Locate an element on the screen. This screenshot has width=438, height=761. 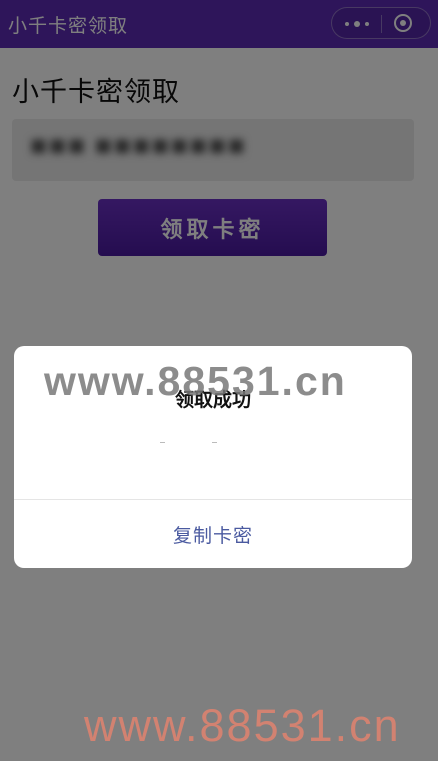
watermark-middle: www.88531.cn is located at coordinates (195, 381).